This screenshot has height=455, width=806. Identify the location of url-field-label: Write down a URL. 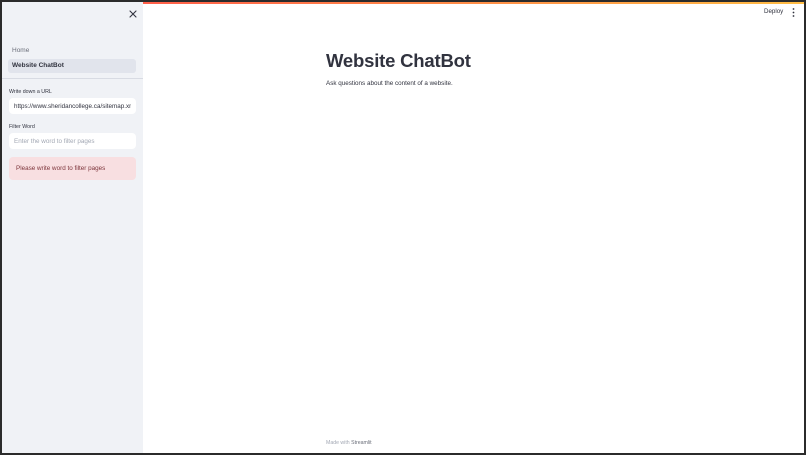
(30, 92).